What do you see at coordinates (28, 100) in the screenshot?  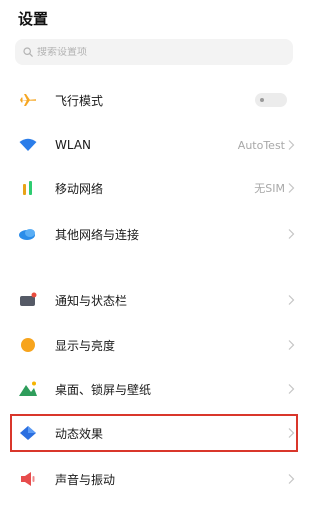 I see `airplane-icon` at bounding box center [28, 100].